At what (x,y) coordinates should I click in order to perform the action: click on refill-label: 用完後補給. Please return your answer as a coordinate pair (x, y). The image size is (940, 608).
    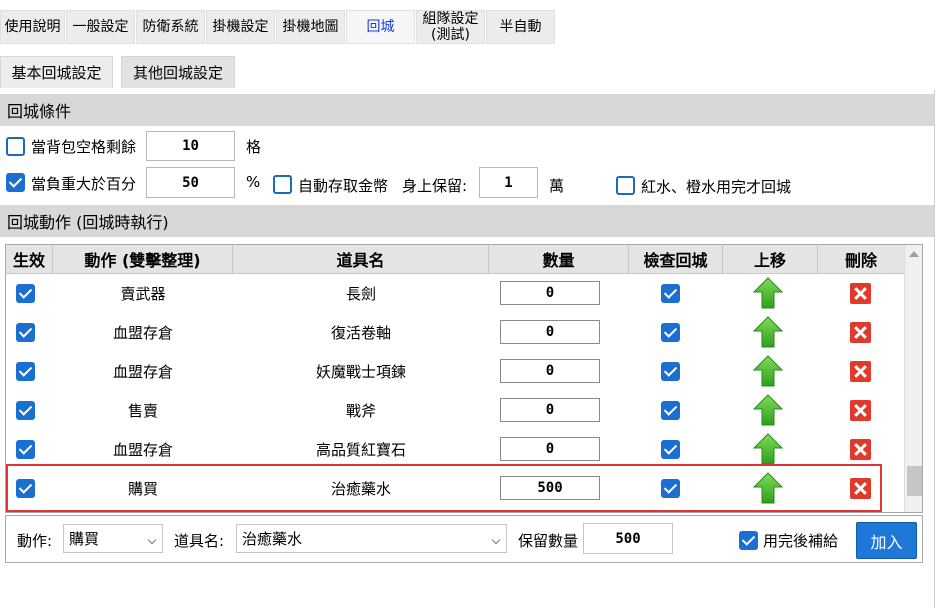
    Looking at the image, I should click on (801, 541).